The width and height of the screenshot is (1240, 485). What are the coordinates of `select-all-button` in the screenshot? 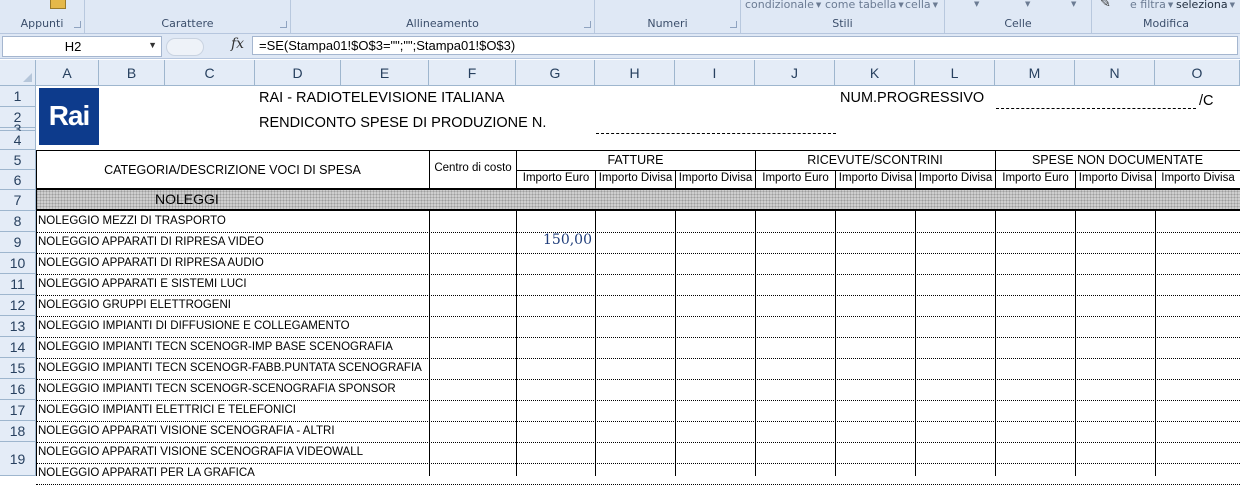 It's located at (18, 73).